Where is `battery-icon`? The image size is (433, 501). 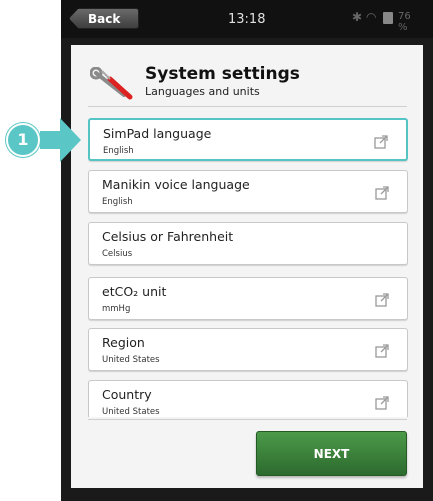 battery-icon is located at coordinates (388, 18).